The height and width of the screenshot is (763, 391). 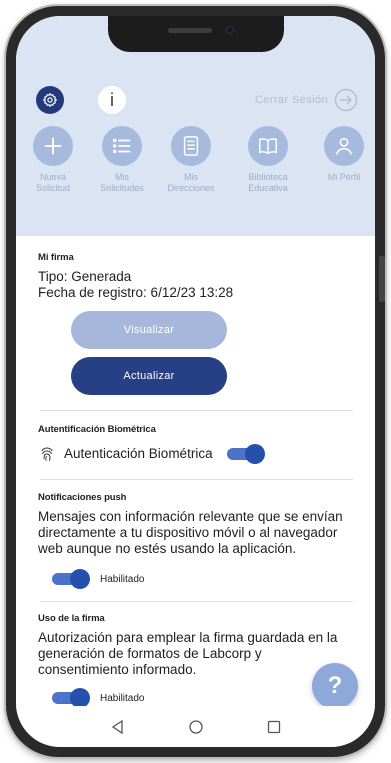 What do you see at coordinates (53, 182) in the screenshot?
I see `shortcut-label: Nueva Solicitud` at bounding box center [53, 182].